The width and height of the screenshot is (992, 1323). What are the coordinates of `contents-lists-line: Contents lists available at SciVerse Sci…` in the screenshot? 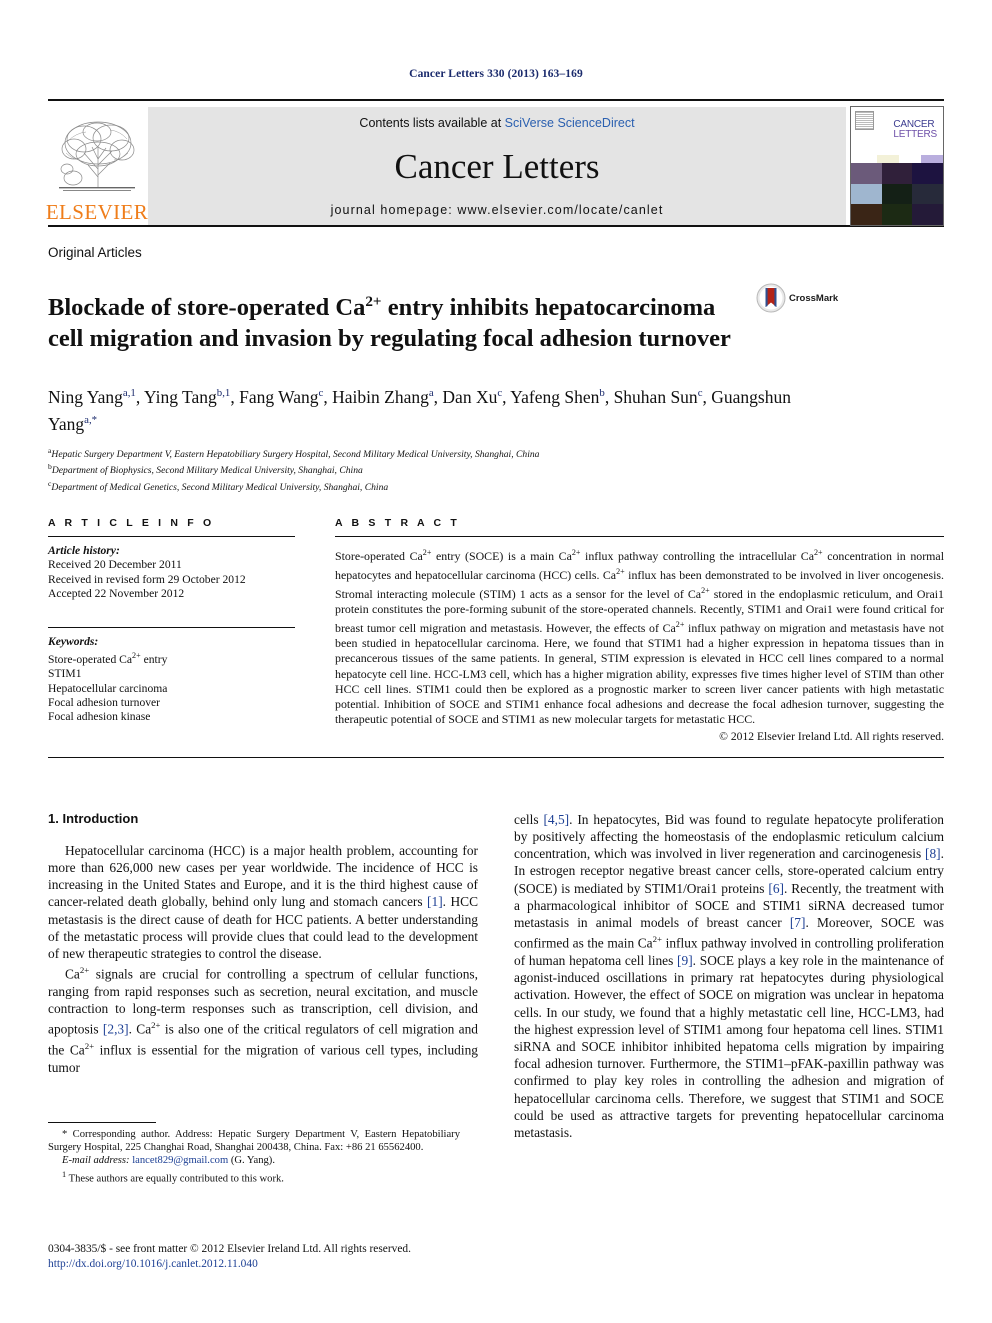 It's located at (496, 123).